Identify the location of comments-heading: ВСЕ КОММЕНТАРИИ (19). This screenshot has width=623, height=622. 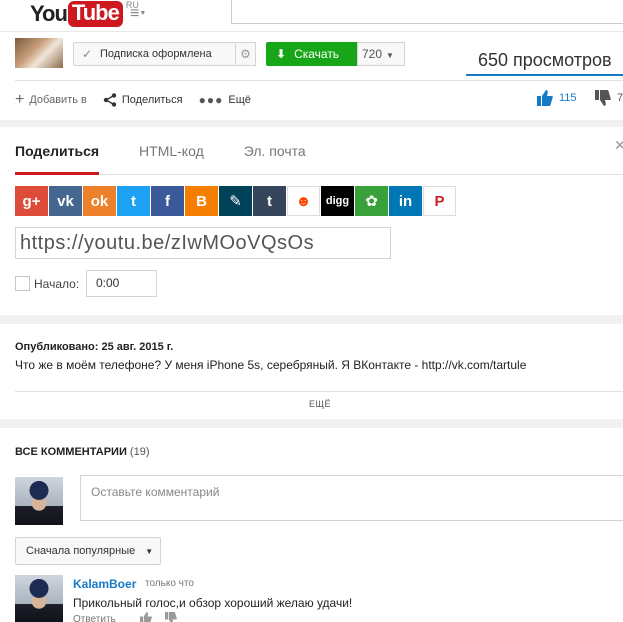
(82, 452).